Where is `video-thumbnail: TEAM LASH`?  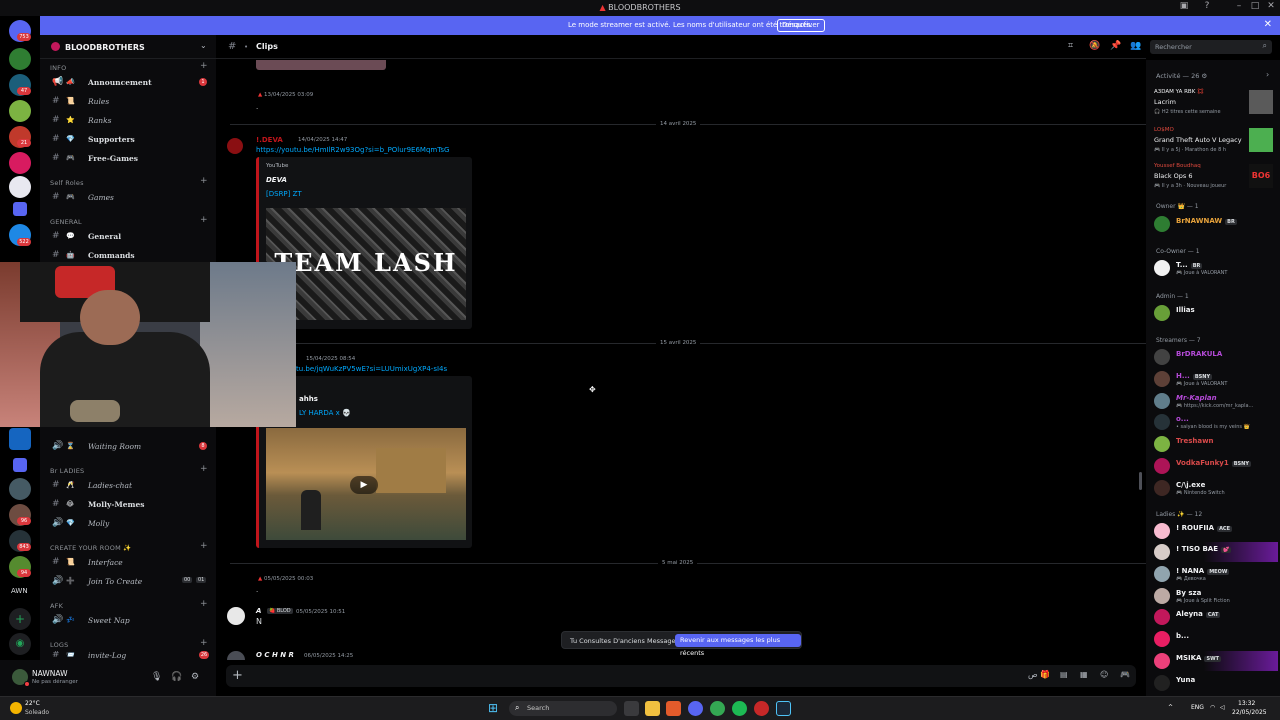 video-thumbnail: TEAM LASH is located at coordinates (366, 264).